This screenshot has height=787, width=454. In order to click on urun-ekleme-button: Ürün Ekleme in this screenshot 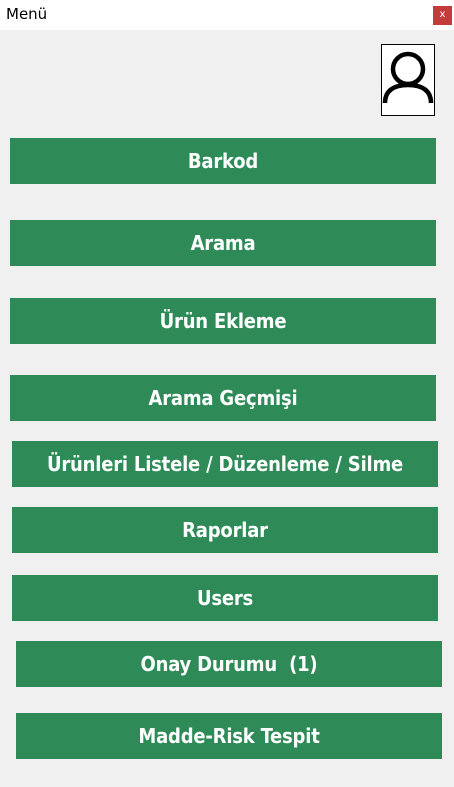, I will do `click(223, 321)`.